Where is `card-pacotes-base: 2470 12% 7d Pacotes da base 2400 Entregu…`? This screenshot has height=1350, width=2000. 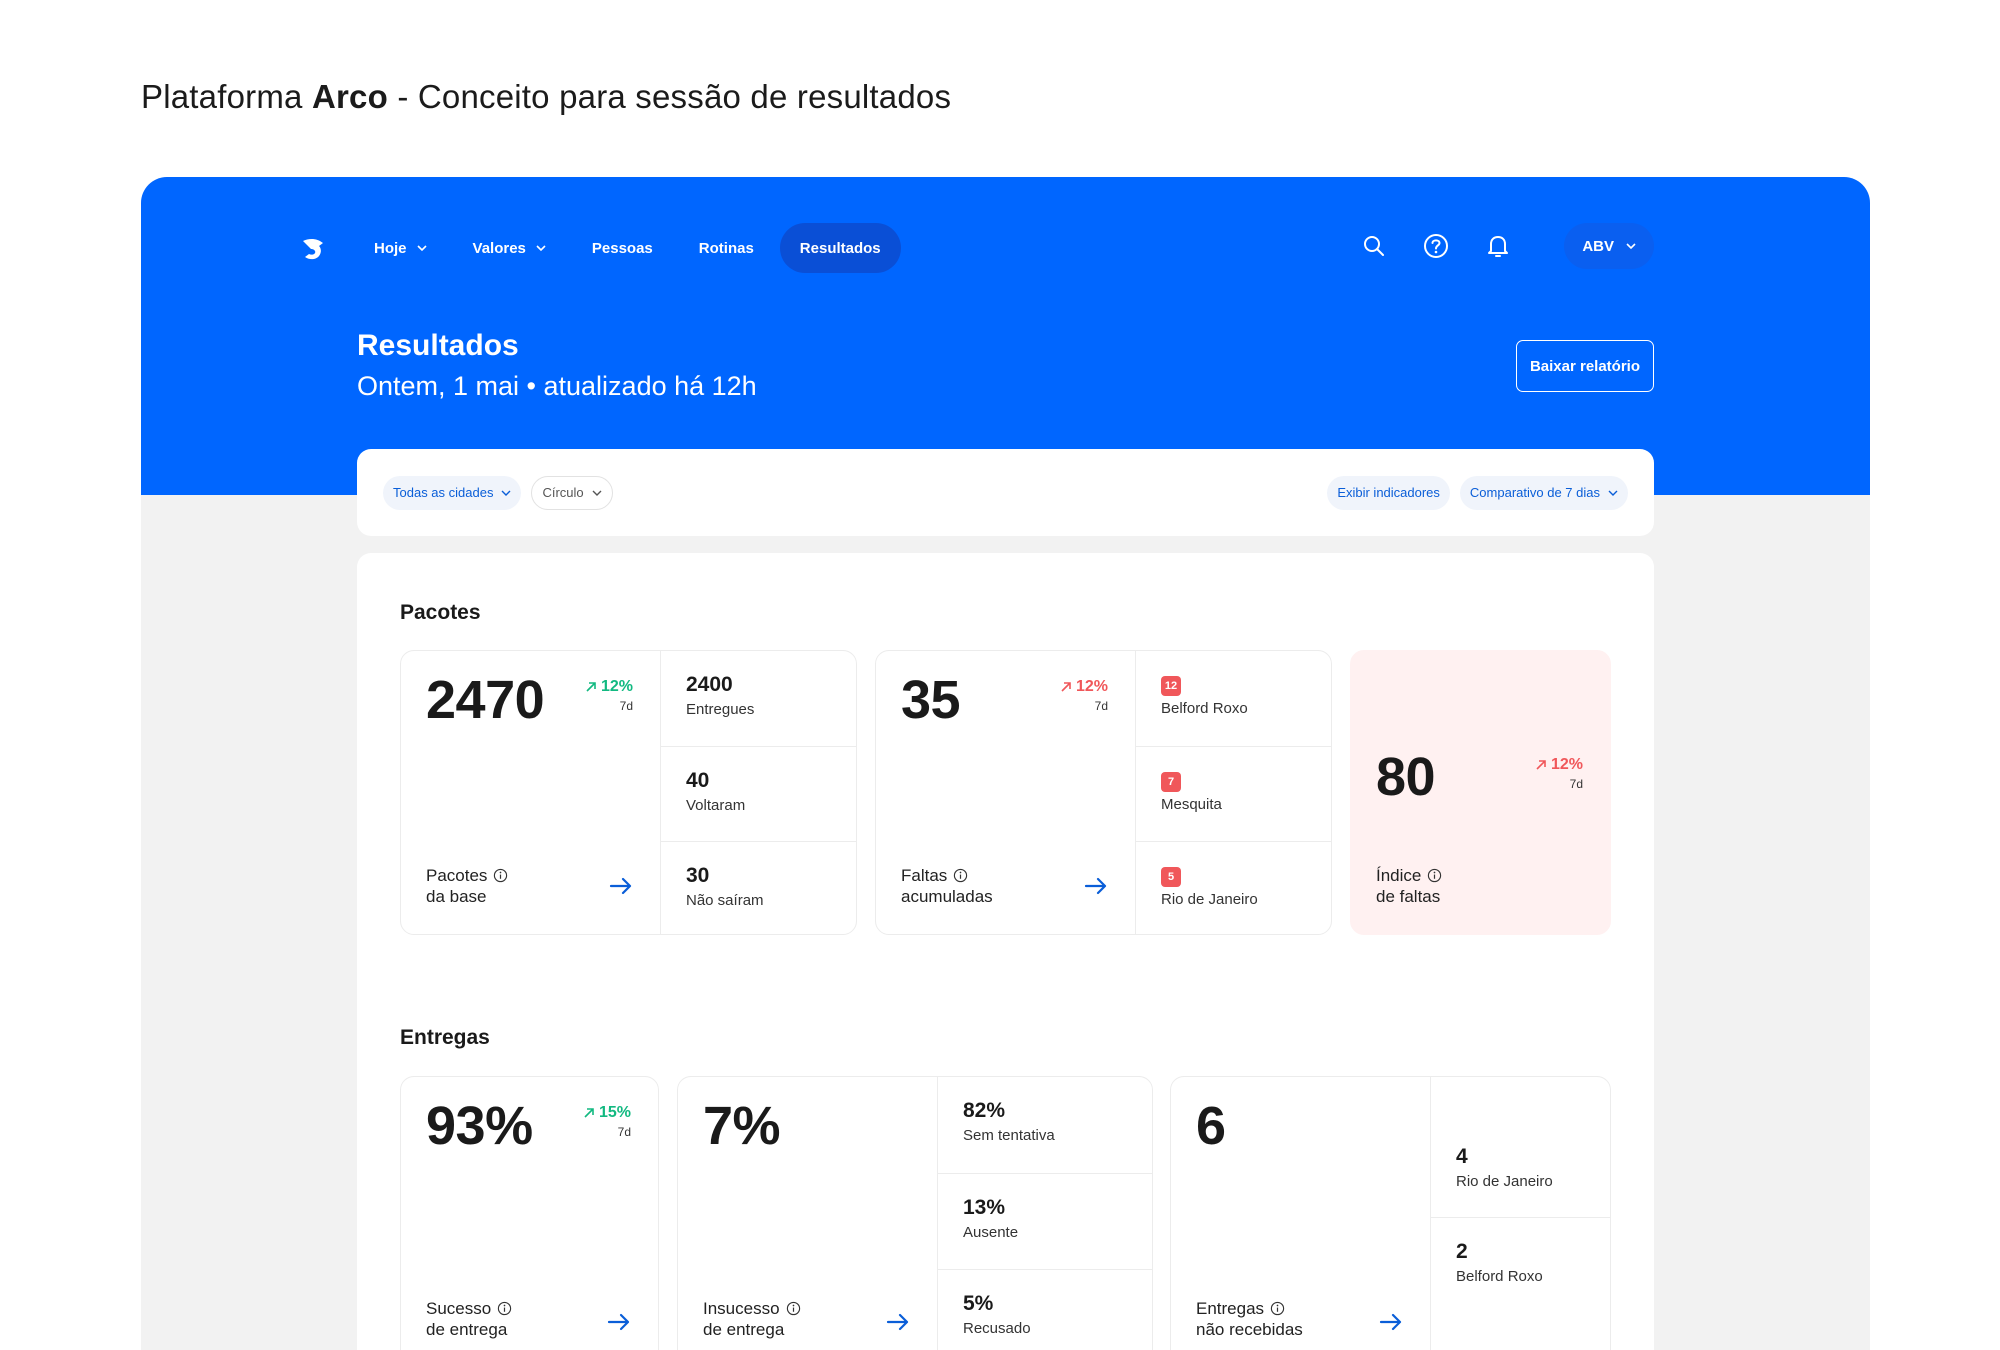
card-pacotes-base: 2470 12% 7d Pacotes da base 2400 Entregu… is located at coordinates (628, 792).